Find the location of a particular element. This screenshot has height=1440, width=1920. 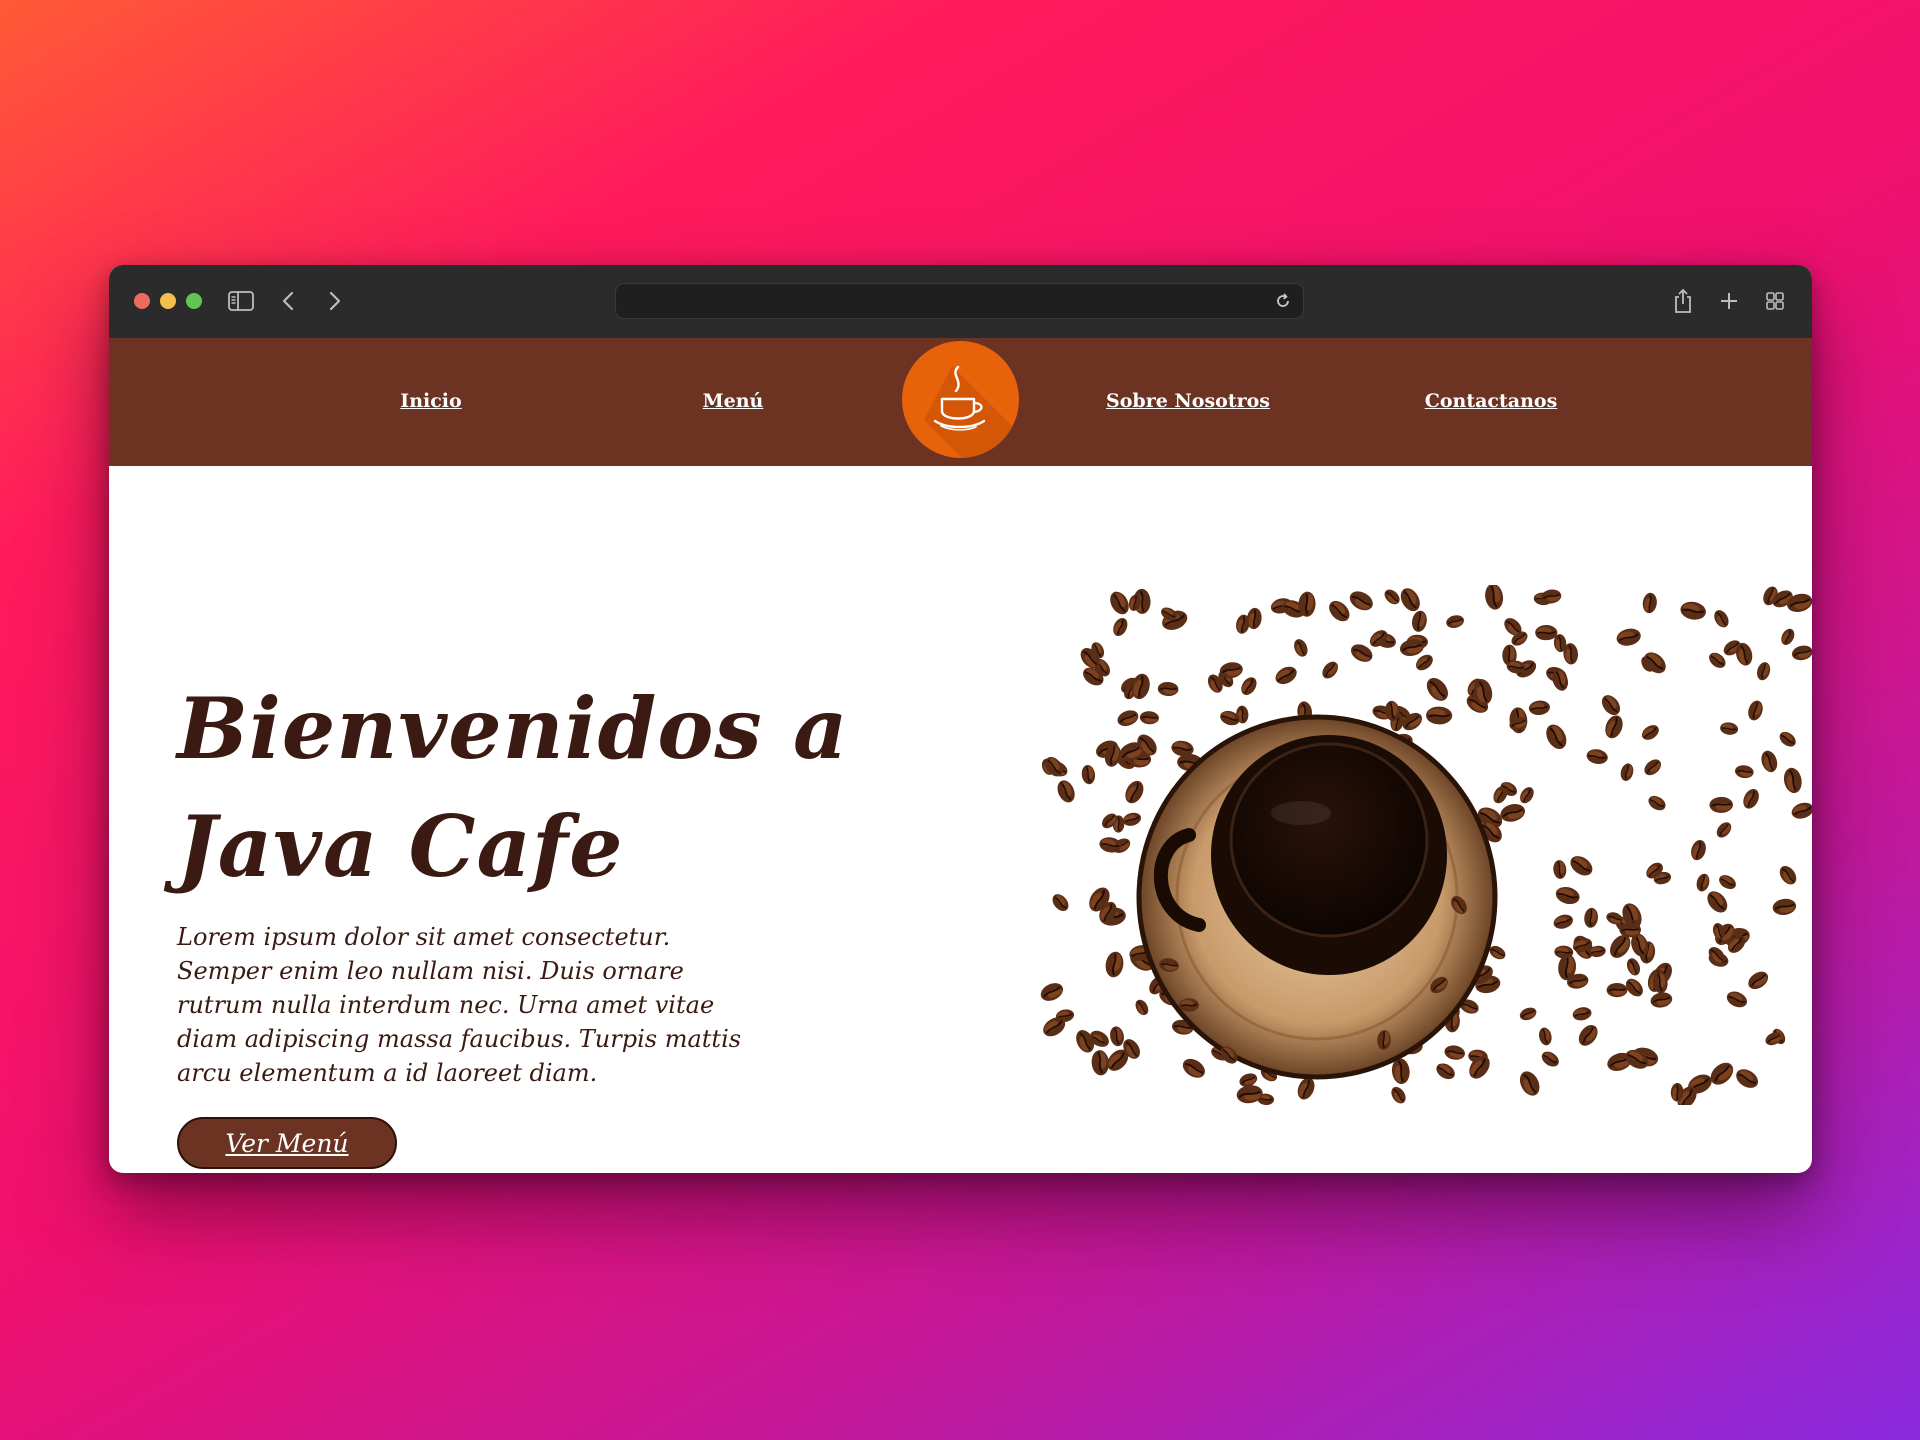

hero-title: Bienvenidos a Java Cafe is located at coordinates (527, 788).